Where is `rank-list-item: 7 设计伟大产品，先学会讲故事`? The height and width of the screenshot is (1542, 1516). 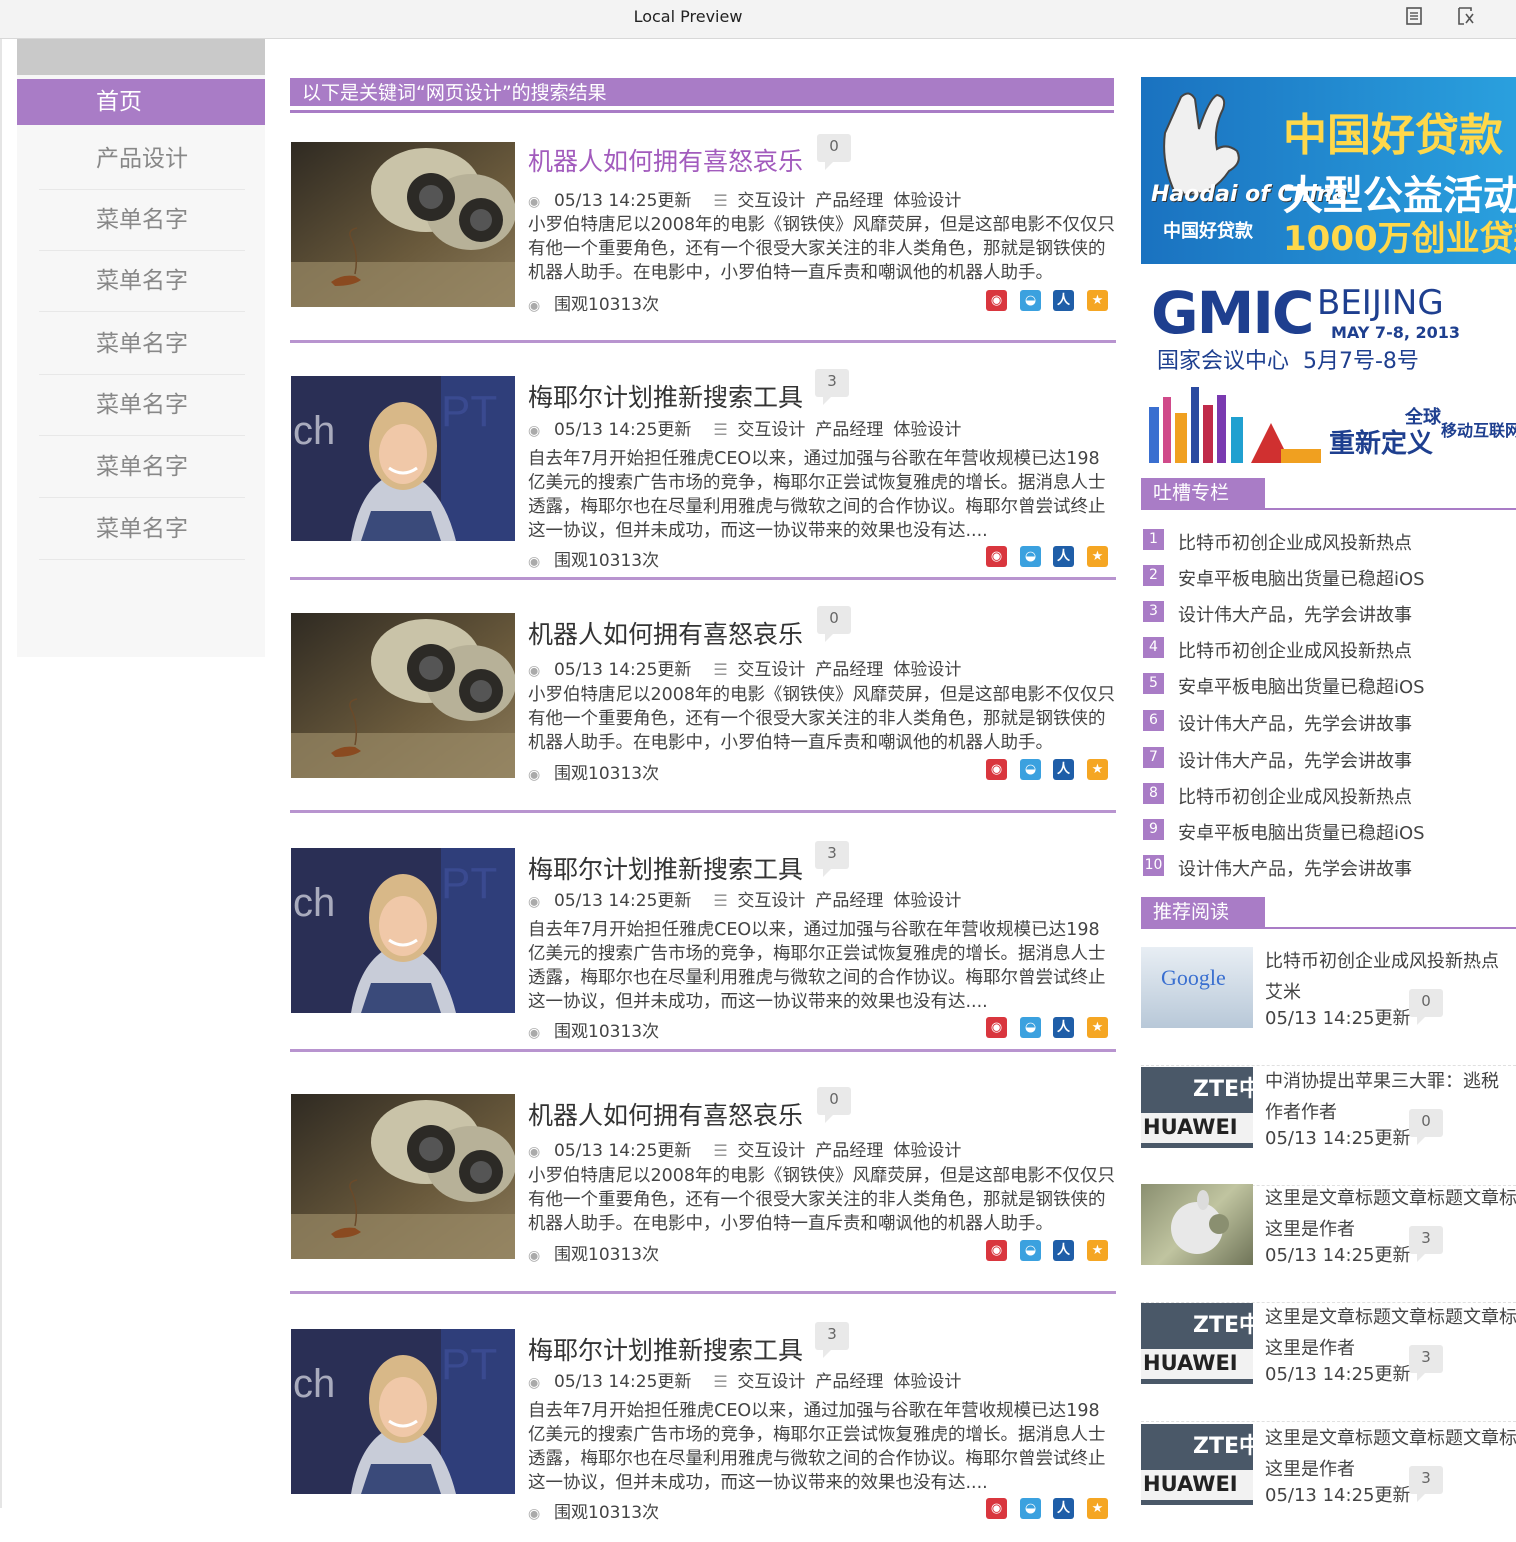 rank-list-item: 7 设计伟大产品，先学会讲故事 is located at coordinates (1328, 765).